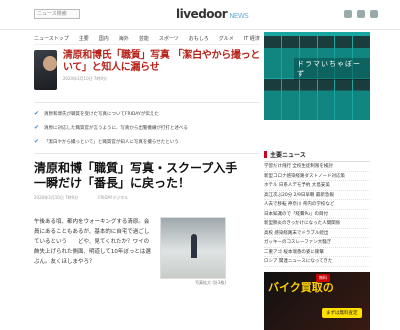 Image resolution: width=400 pixels, height=330 pixels. I want to click on summary-text: 清原に対応した職質官が言うように、写真から出警機嫌が打打と述べる, so click(116, 128).